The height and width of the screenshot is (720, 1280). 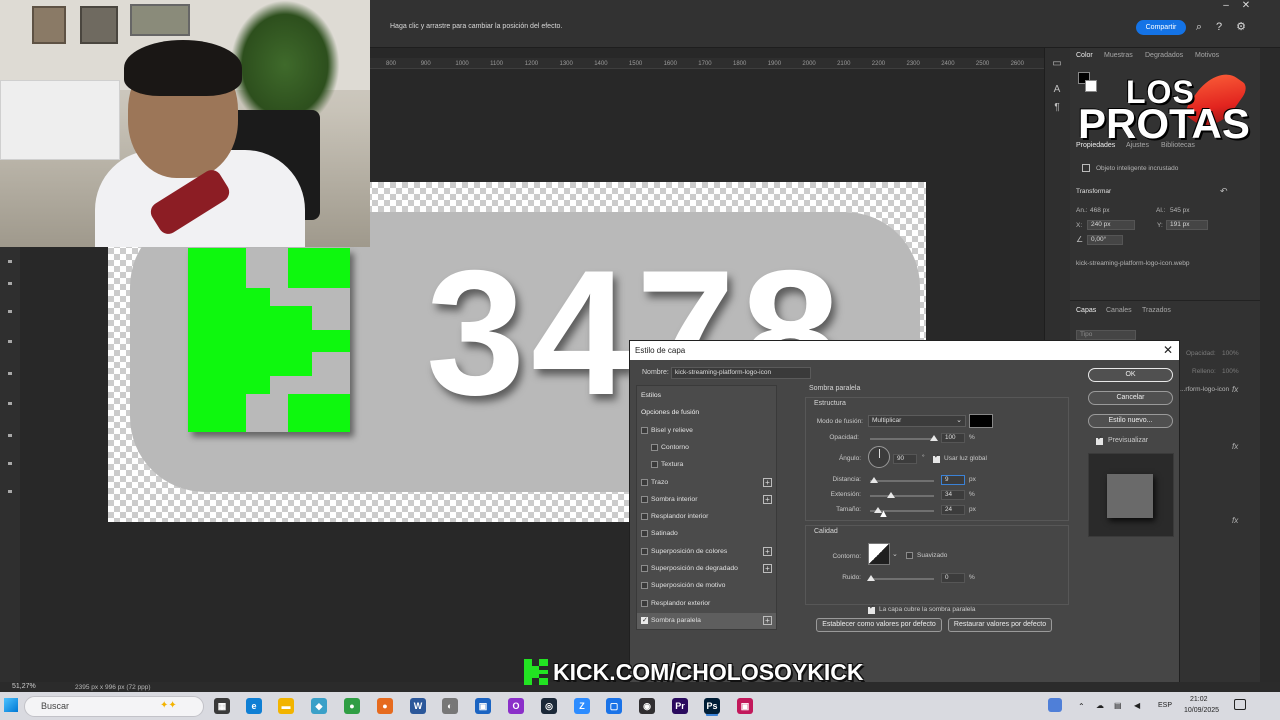 What do you see at coordinates (741, 373) in the screenshot?
I see `name-input: kick-streaming-platform-logo-icon` at bounding box center [741, 373].